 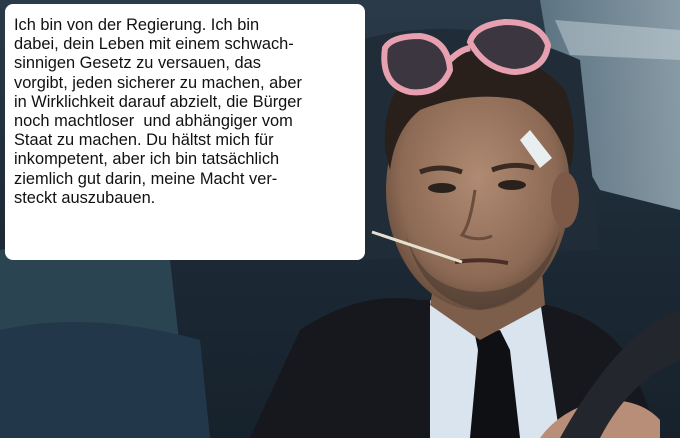 What do you see at coordinates (144, 140) in the screenshot?
I see `speech-line: Staat zu machen. Du hältst mich für` at bounding box center [144, 140].